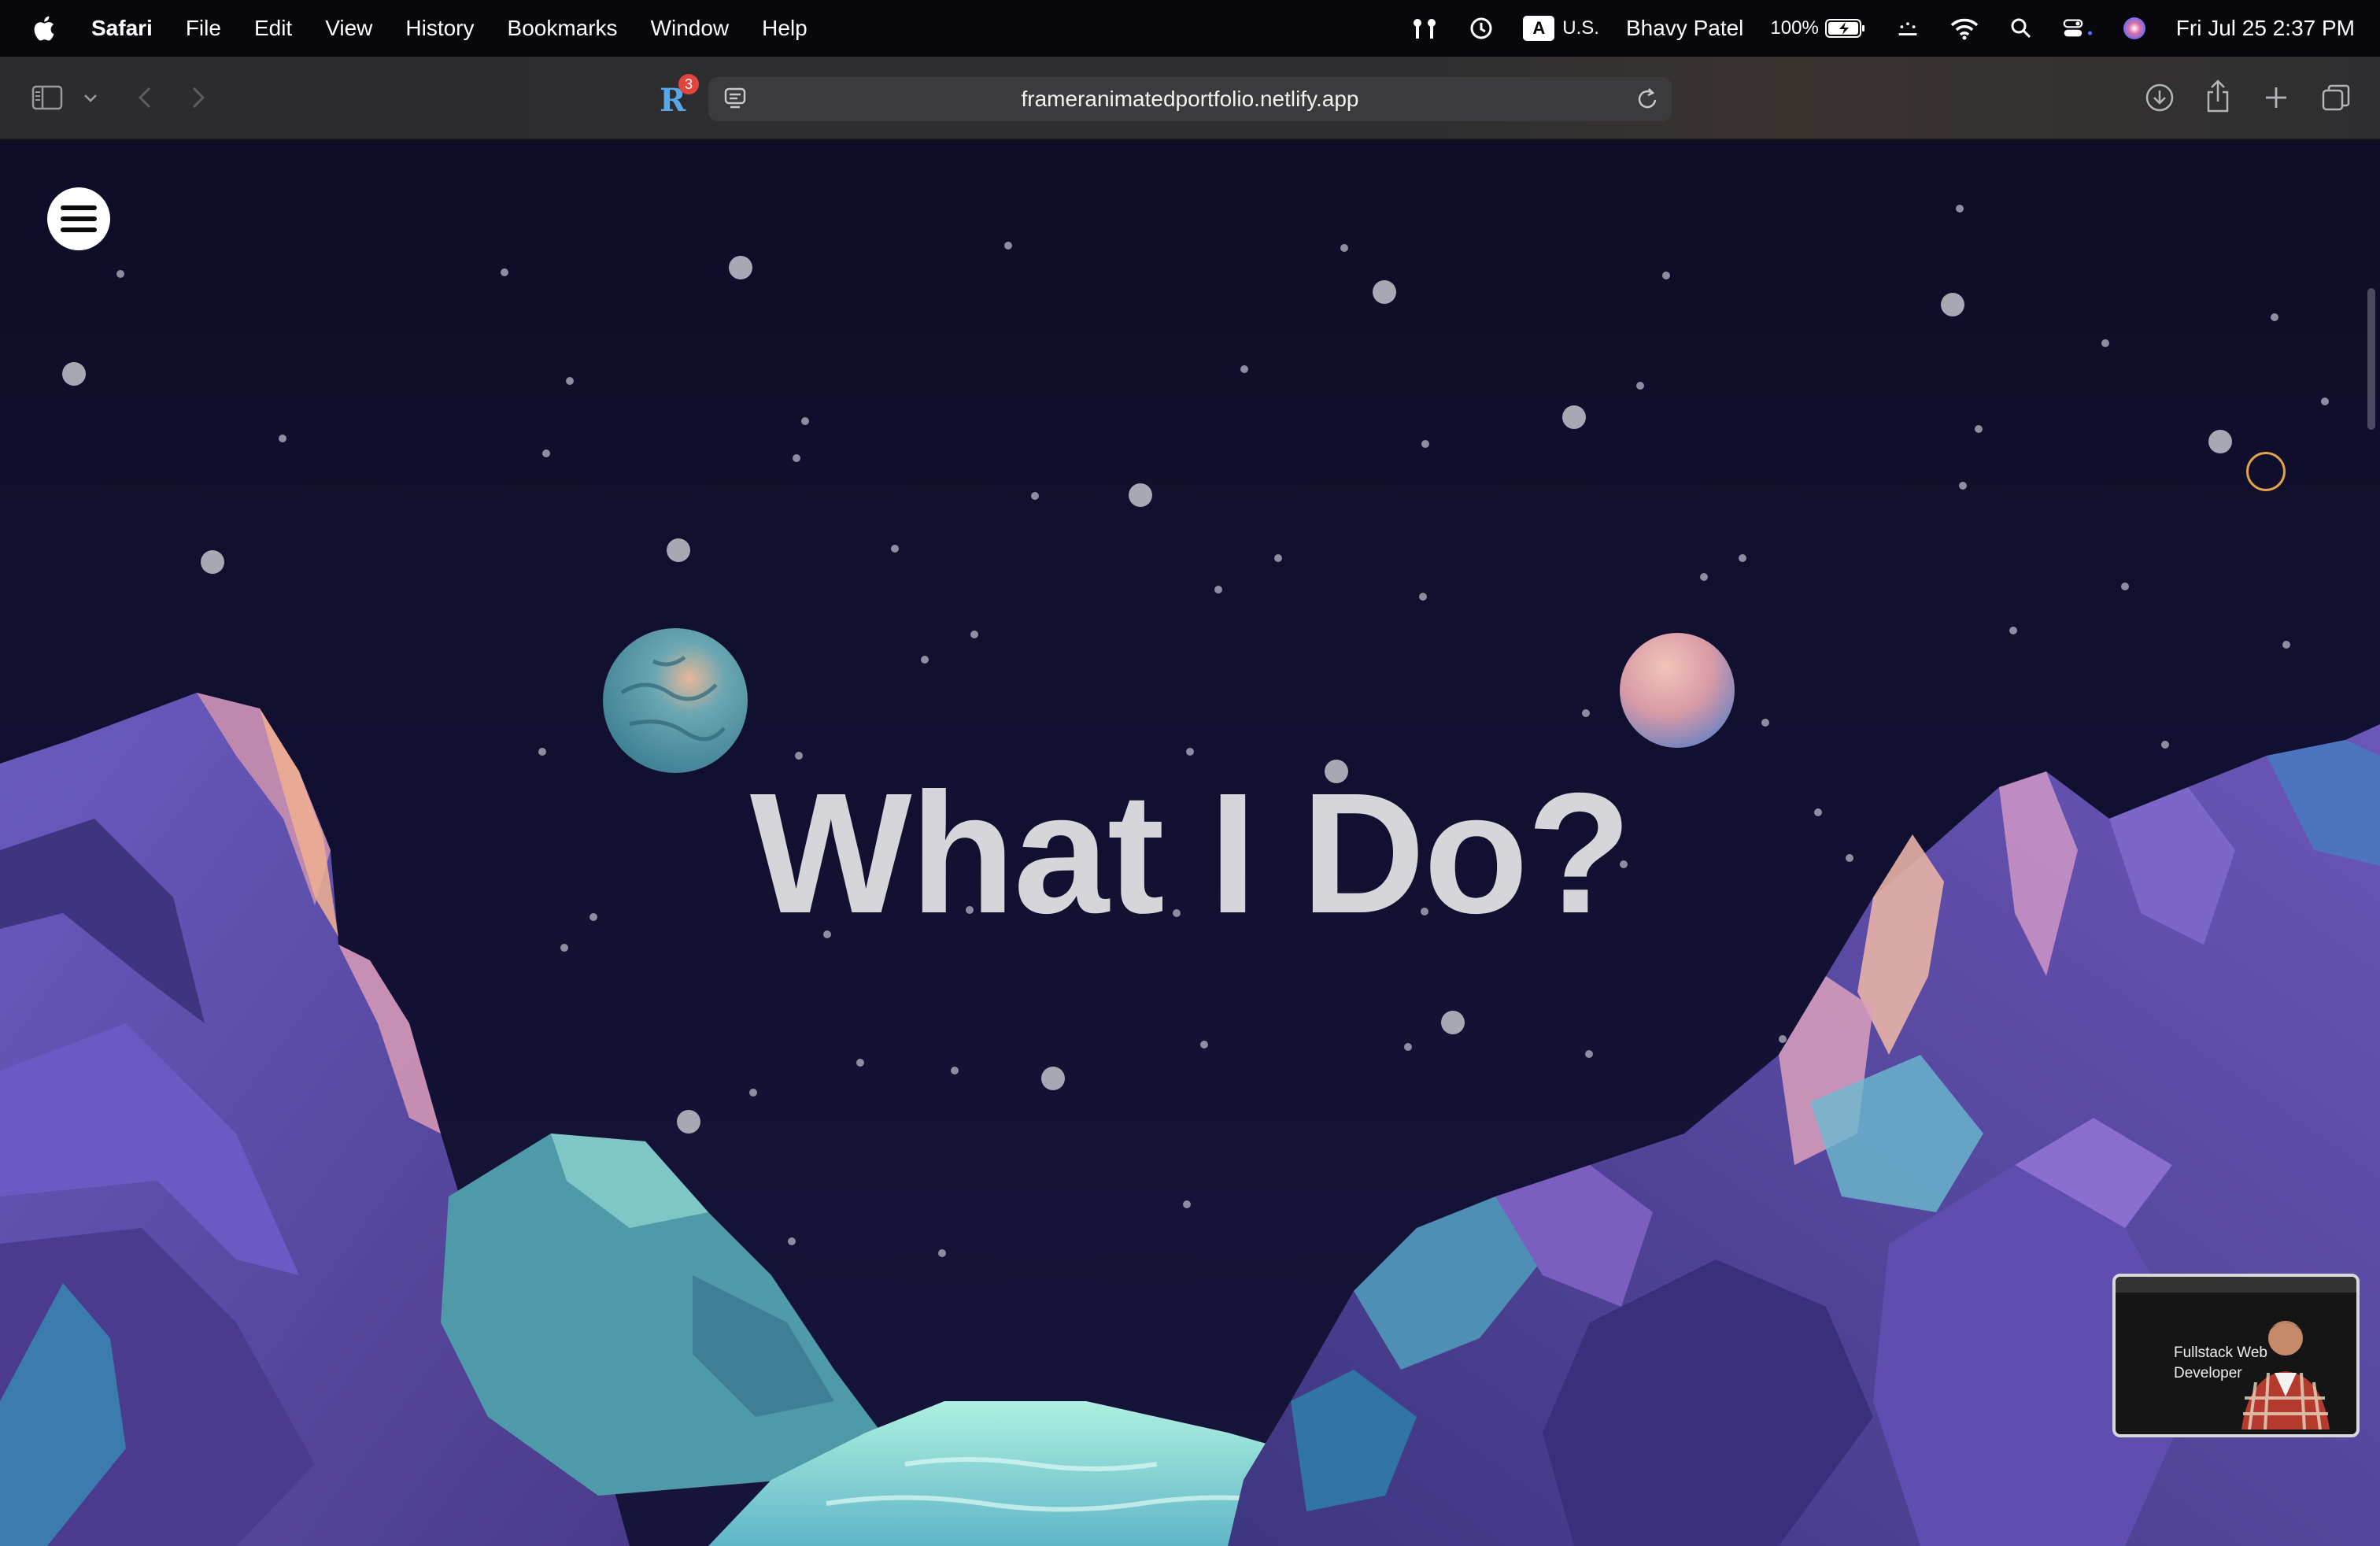 This screenshot has width=2380, height=1546. Describe the element at coordinates (690, 28) in the screenshot. I see `menu-window: Window` at that location.